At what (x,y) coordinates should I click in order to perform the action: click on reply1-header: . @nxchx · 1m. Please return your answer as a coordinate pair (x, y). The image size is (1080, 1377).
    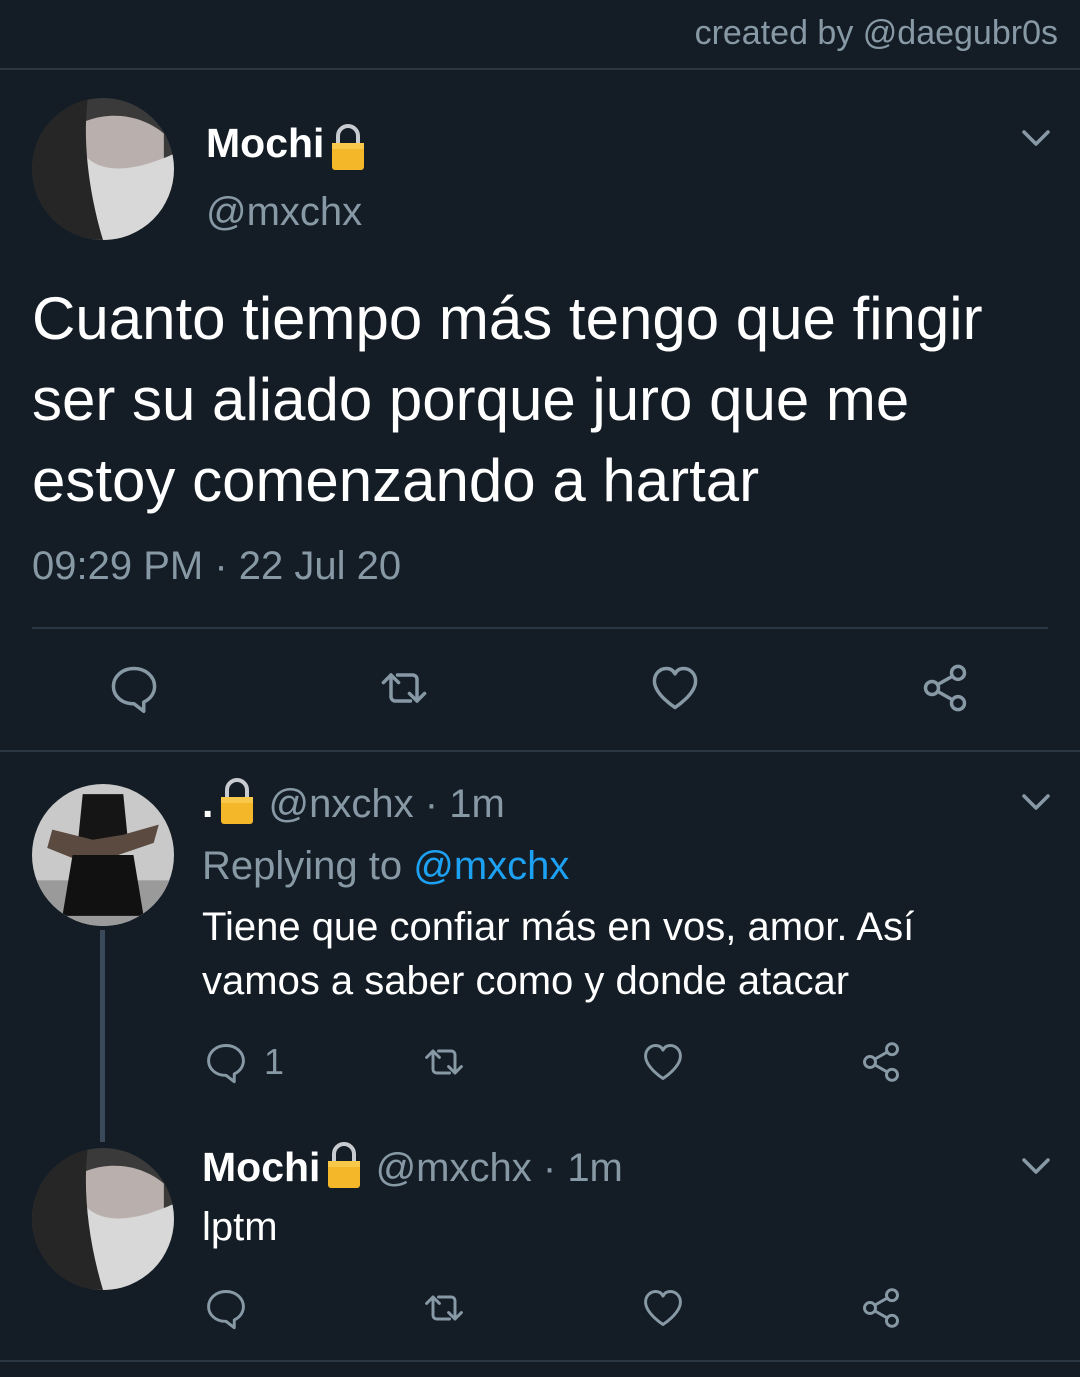
    Looking at the image, I should click on (353, 803).